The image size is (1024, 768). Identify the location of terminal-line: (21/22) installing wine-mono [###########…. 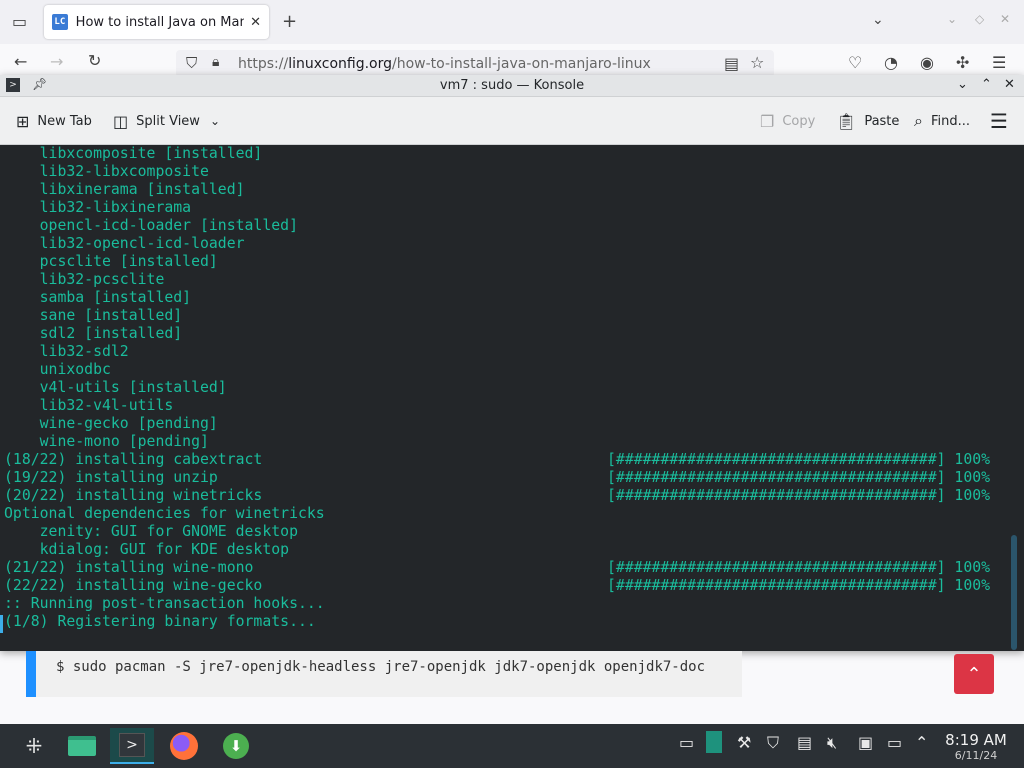
(507, 568).